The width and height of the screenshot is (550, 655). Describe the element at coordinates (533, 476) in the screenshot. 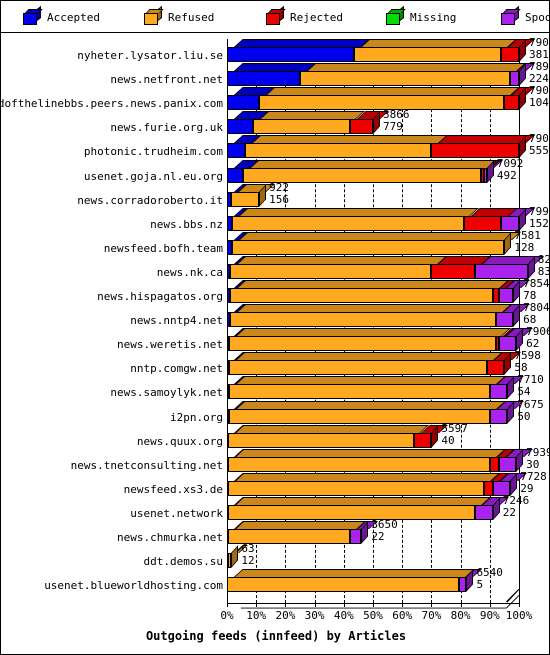

I see `bar-total-value: 7728` at that location.